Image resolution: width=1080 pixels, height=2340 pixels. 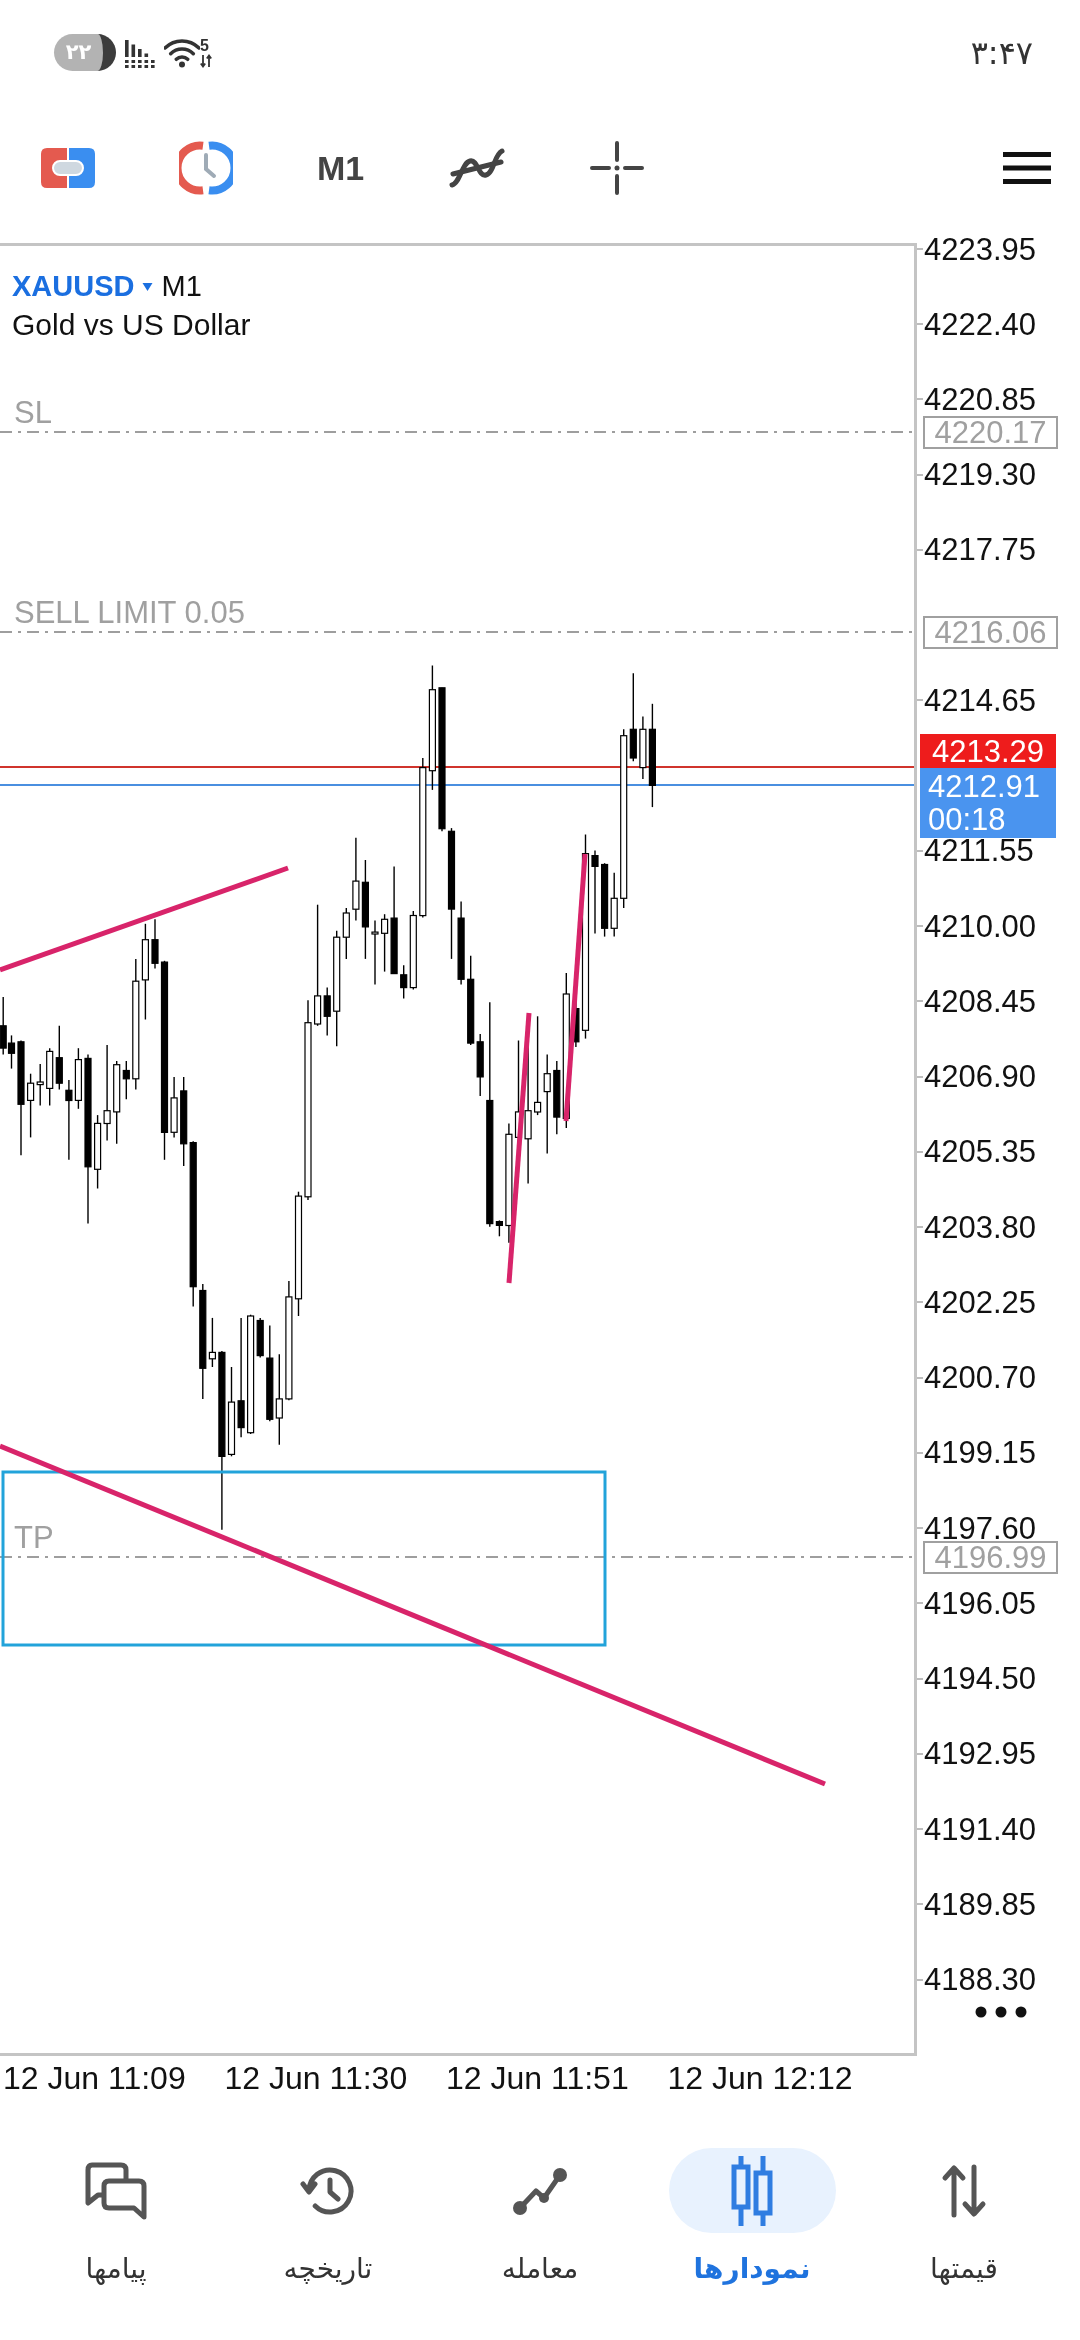 I want to click on price-axis-label: 4194.50, so click(x=980, y=1679).